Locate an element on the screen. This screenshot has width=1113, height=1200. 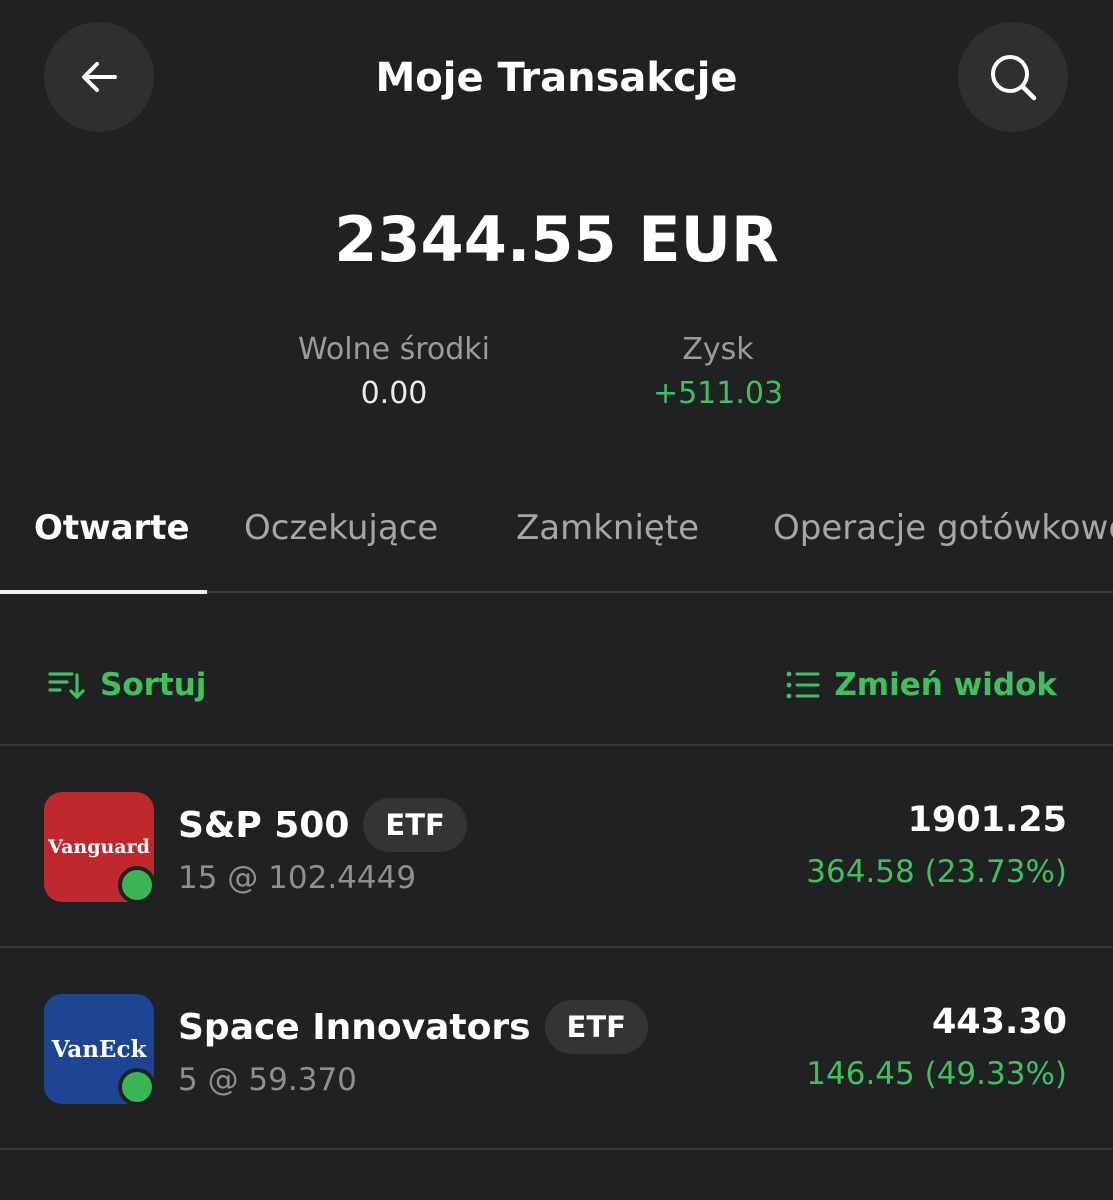
logo-text: VanEck is located at coordinates (99, 1049).